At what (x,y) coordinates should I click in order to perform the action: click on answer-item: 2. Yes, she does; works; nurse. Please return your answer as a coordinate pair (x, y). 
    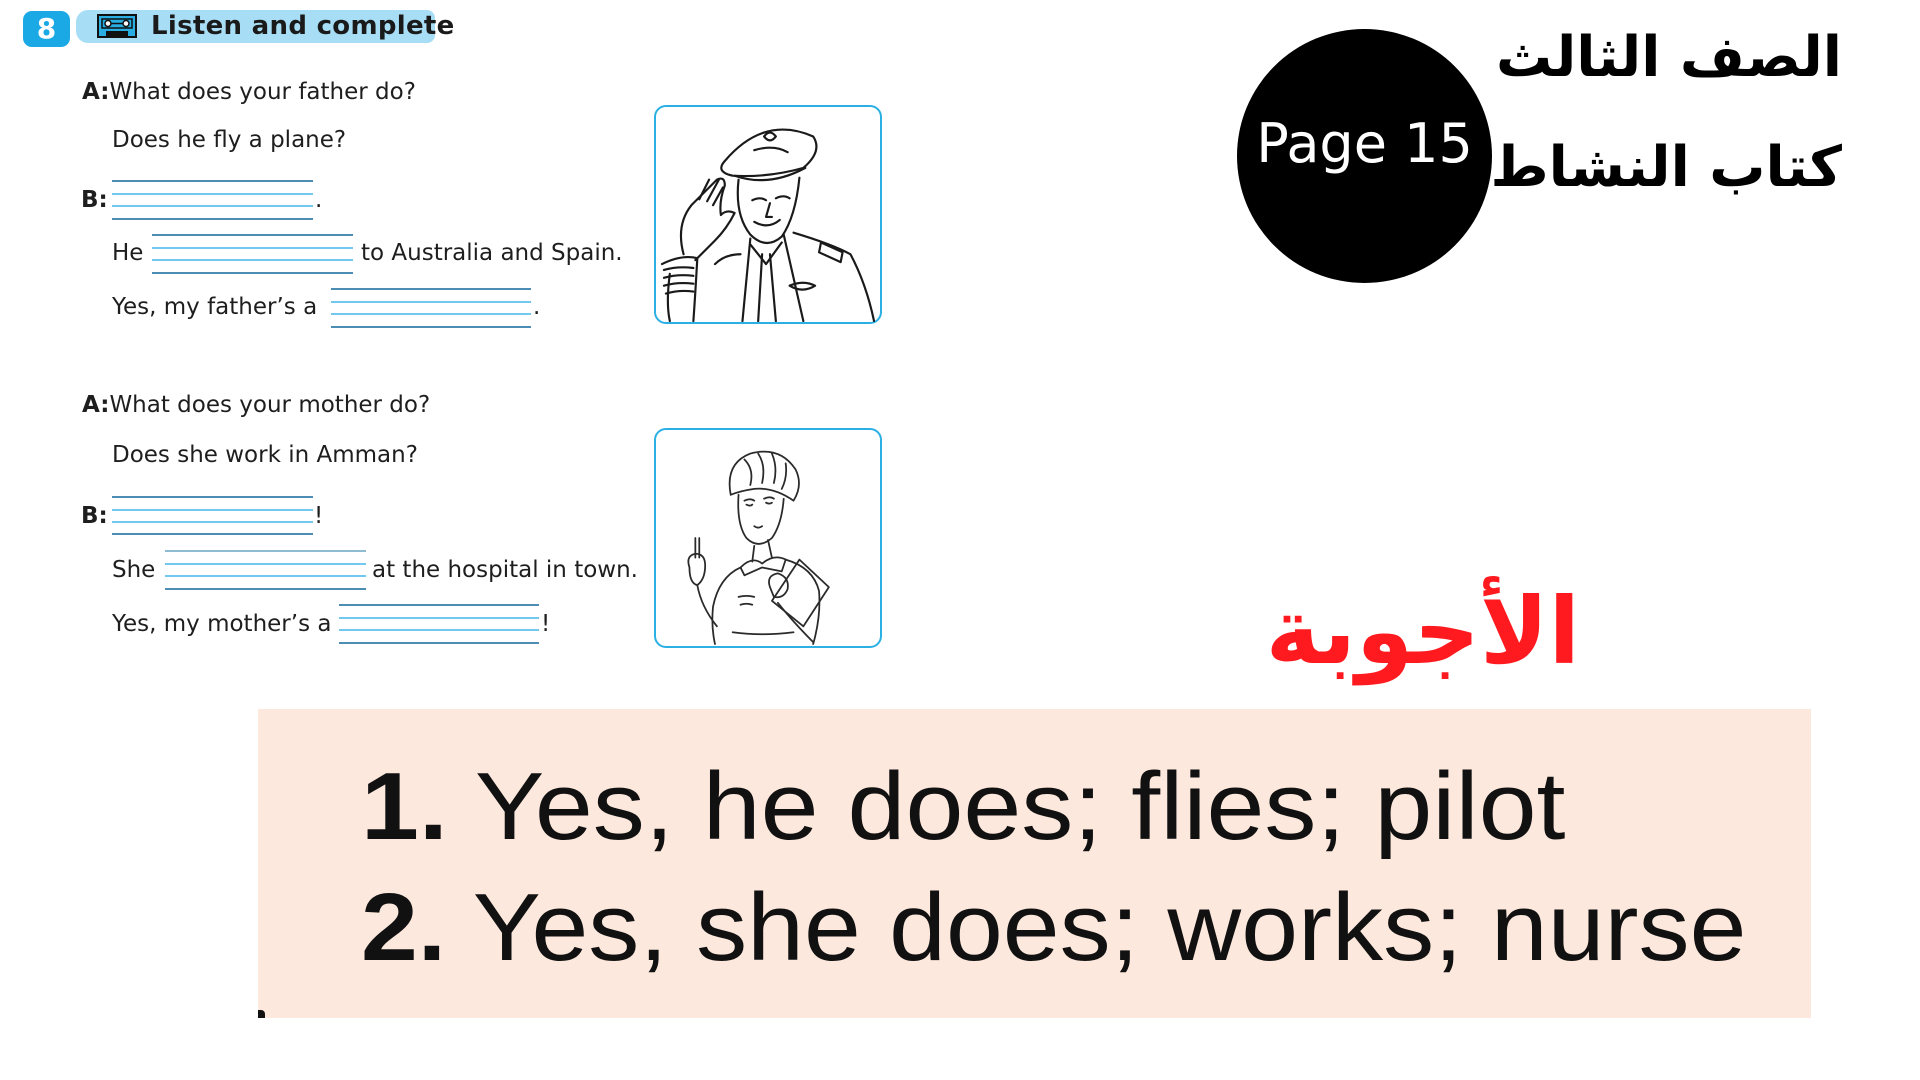
    Looking at the image, I should click on (1053, 928).